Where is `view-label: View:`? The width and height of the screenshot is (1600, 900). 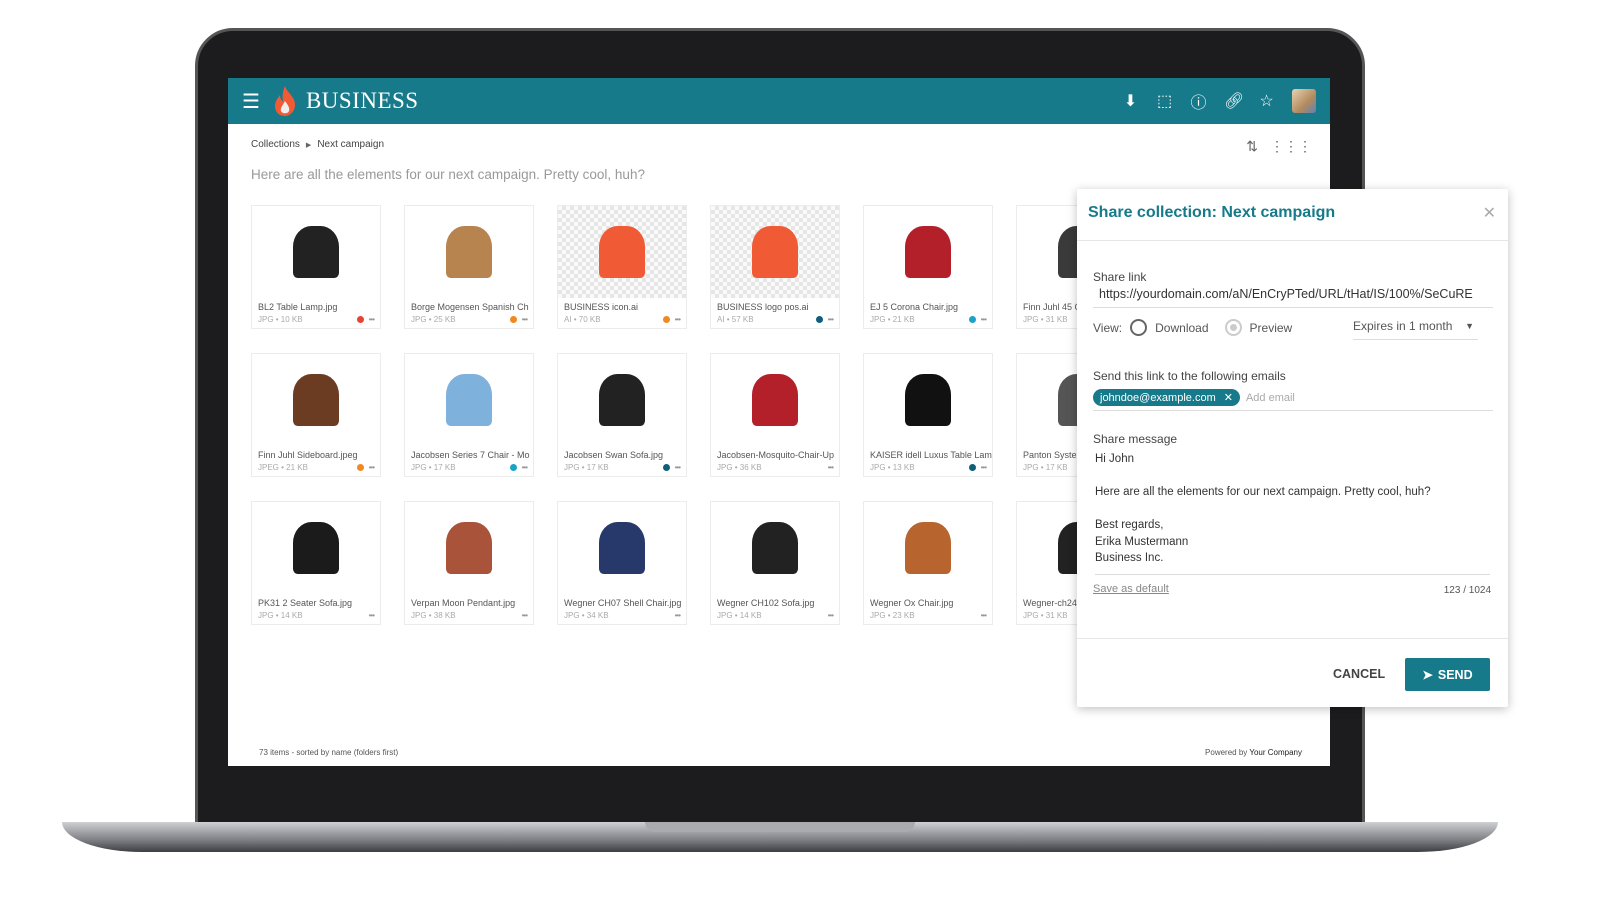
view-label: View: is located at coordinates (1108, 327).